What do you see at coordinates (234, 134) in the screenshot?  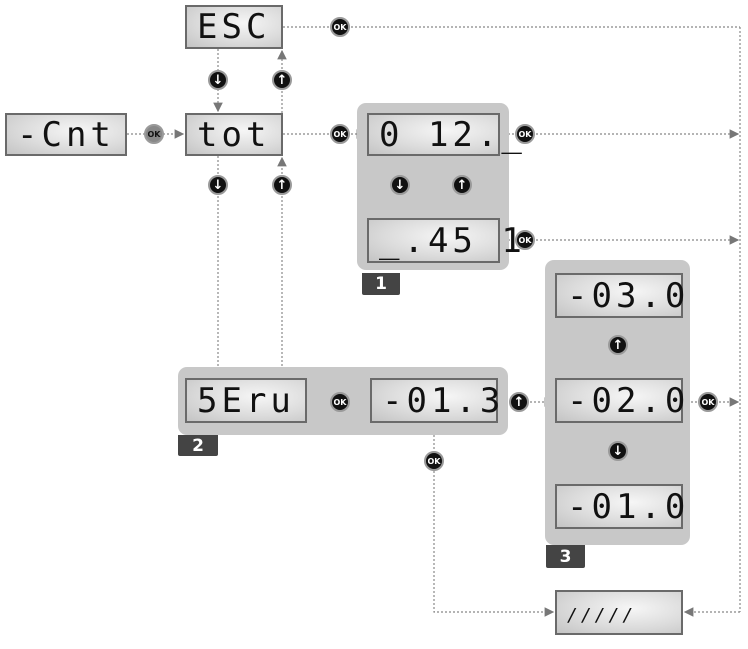 I see `display-tot: tot` at bounding box center [234, 134].